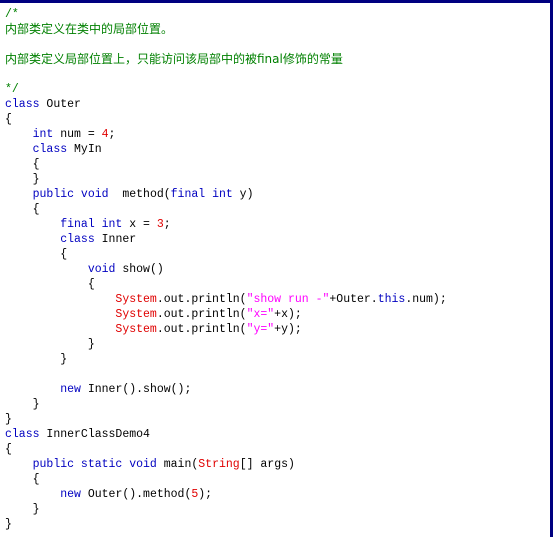 The image size is (553, 537). Describe the element at coordinates (77, 134) in the screenshot. I see `code-token-plain: num =` at that location.